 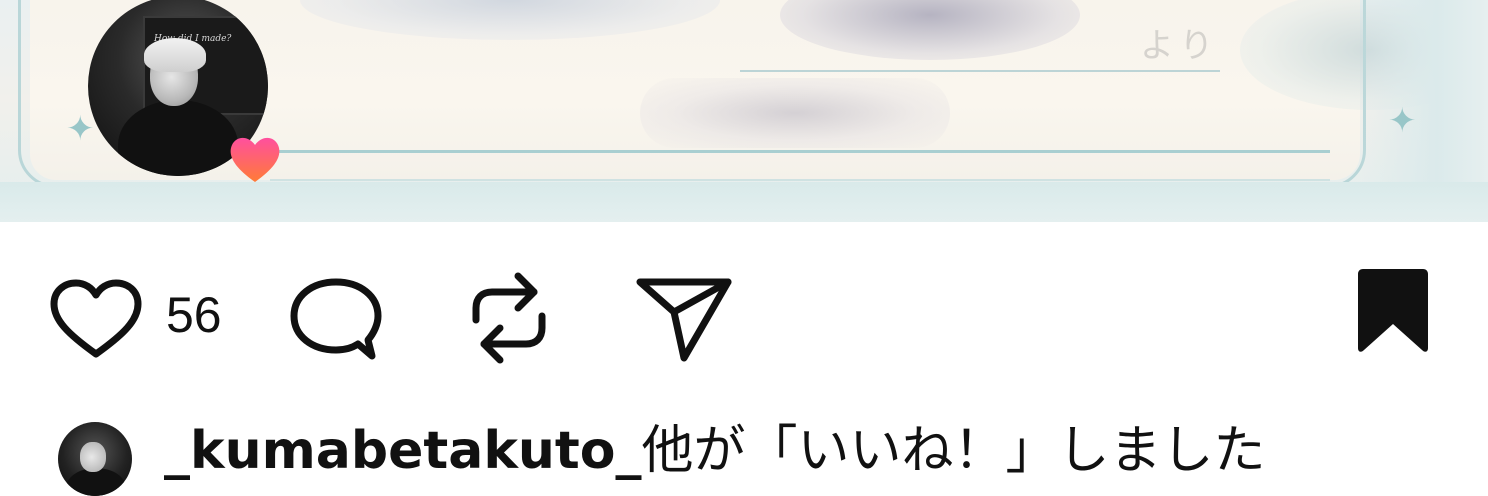 I want to click on image-bottom-edge, so click(x=744, y=202).